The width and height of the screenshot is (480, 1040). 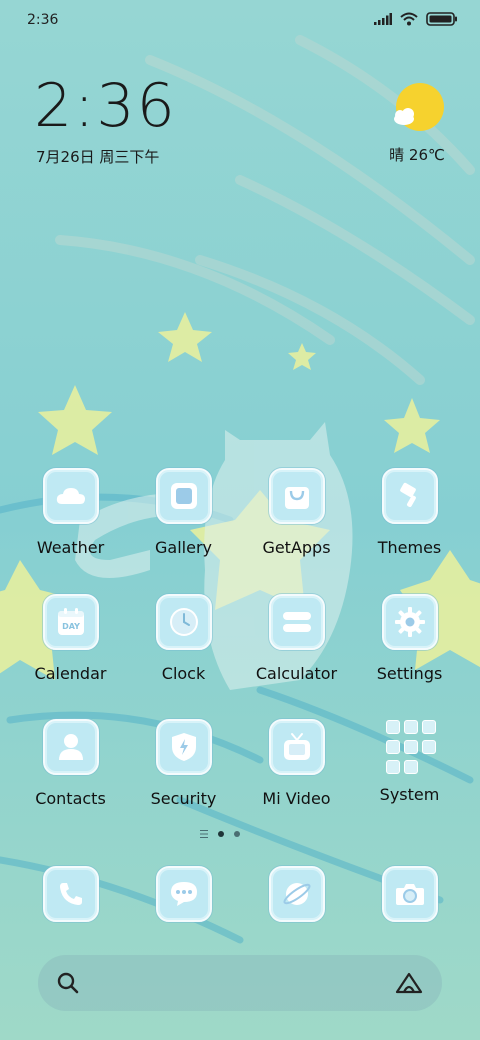 What do you see at coordinates (417, 155) in the screenshot?
I see `weather-temp: 晴 26℃` at bounding box center [417, 155].